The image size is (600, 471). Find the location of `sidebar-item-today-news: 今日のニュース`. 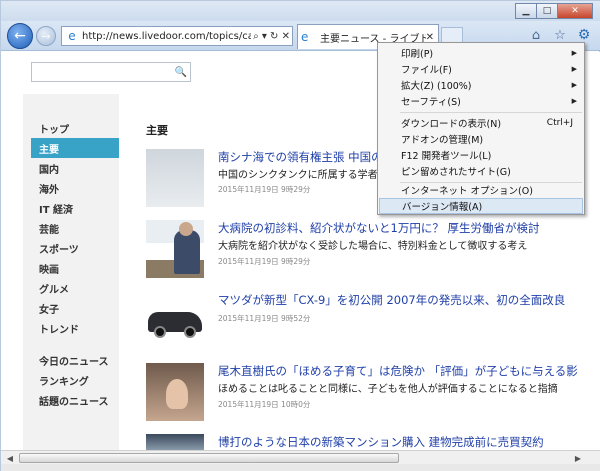

sidebar-item-today-news: 今日のニュース is located at coordinates (75, 360).